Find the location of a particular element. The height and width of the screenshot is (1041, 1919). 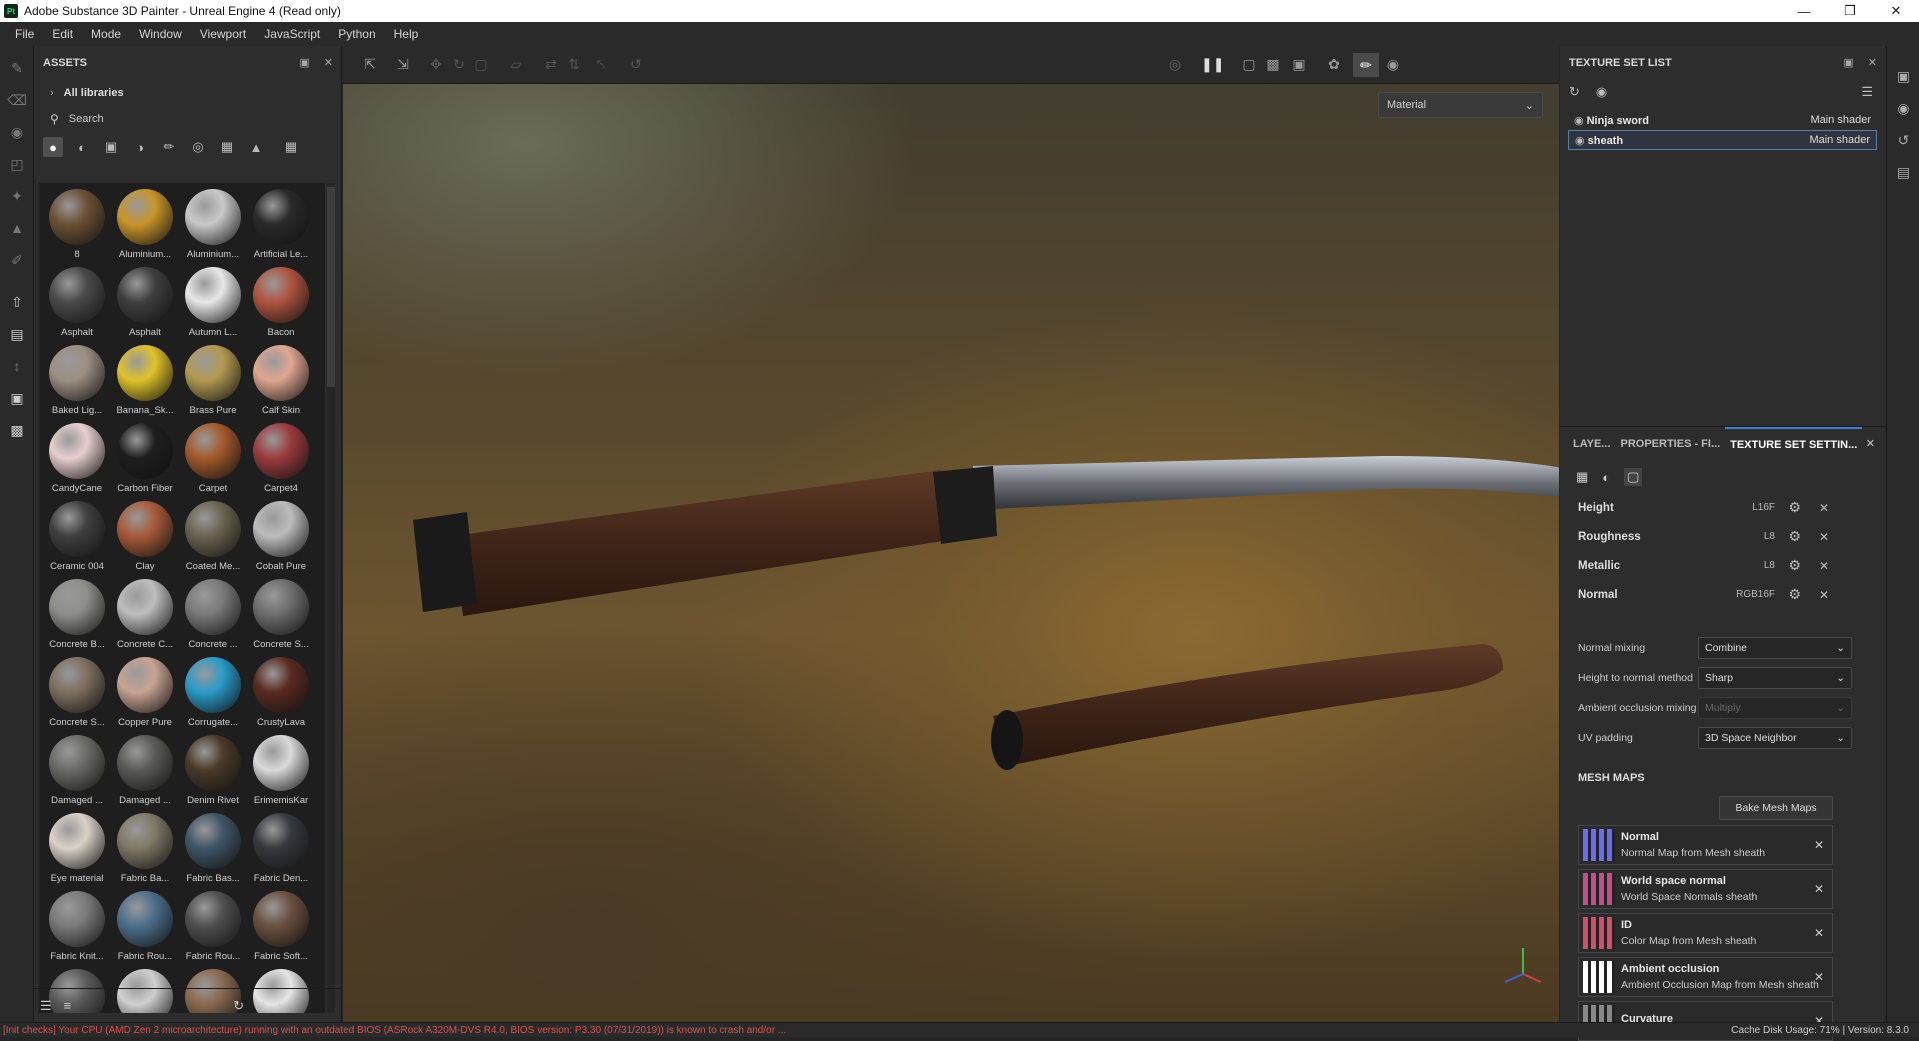

channel-format: L16F is located at coordinates (1763, 507).